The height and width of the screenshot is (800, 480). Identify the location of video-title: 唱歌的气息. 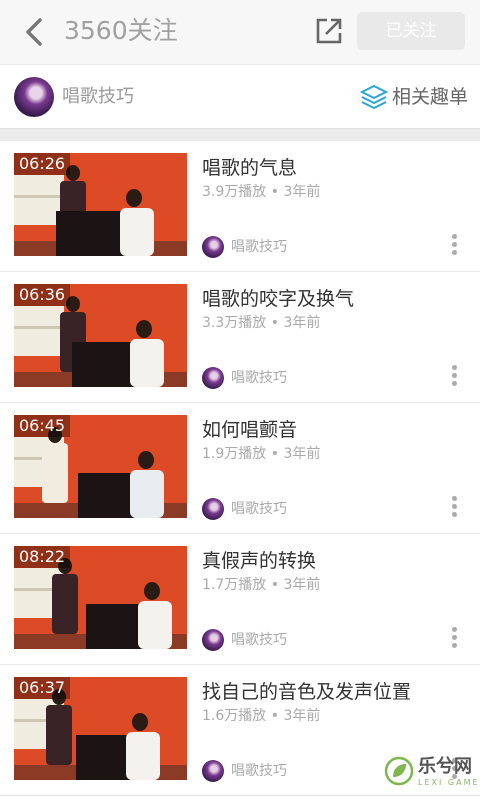
(249, 168).